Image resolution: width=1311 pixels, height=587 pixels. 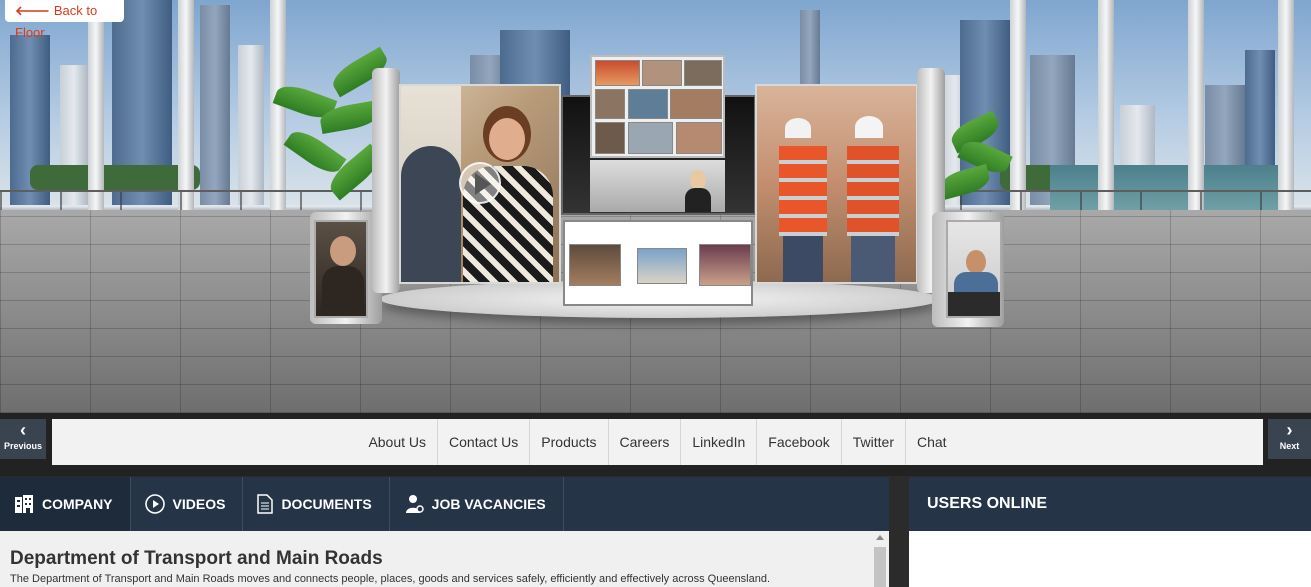 What do you see at coordinates (657, 186) in the screenshot?
I see `center-presenter-photo` at bounding box center [657, 186].